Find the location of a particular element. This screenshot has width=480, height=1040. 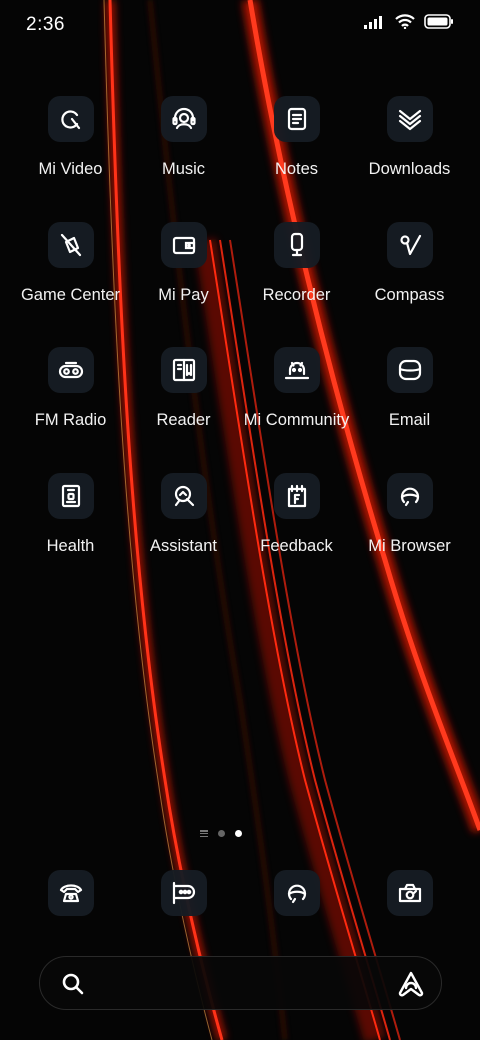

app-label: Health is located at coordinates (70, 545).